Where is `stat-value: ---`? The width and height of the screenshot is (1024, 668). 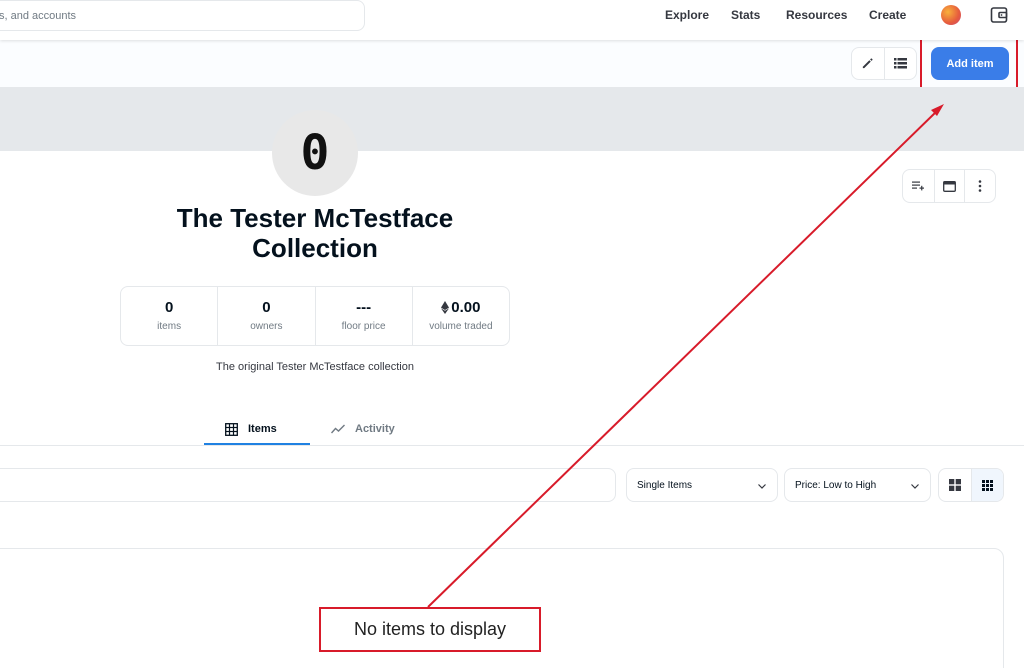 stat-value: --- is located at coordinates (364, 307).